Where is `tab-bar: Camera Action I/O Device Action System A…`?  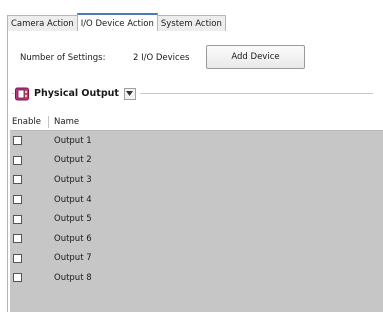 tab-bar: Camera Action I/O Device Action System A… is located at coordinates (116, 22).